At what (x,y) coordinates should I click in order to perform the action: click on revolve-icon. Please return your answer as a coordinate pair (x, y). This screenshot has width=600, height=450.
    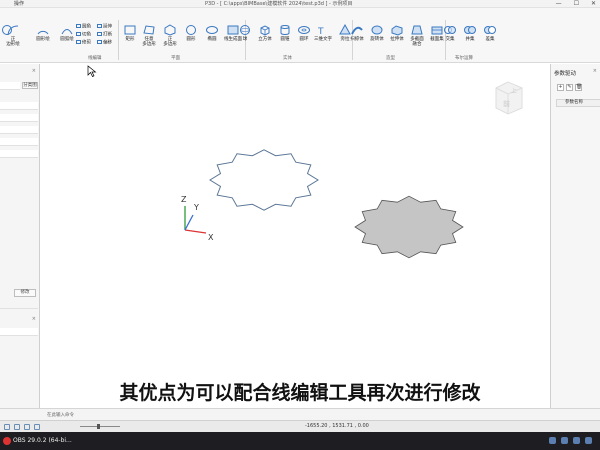
    Looking at the image, I should click on (377, 30).